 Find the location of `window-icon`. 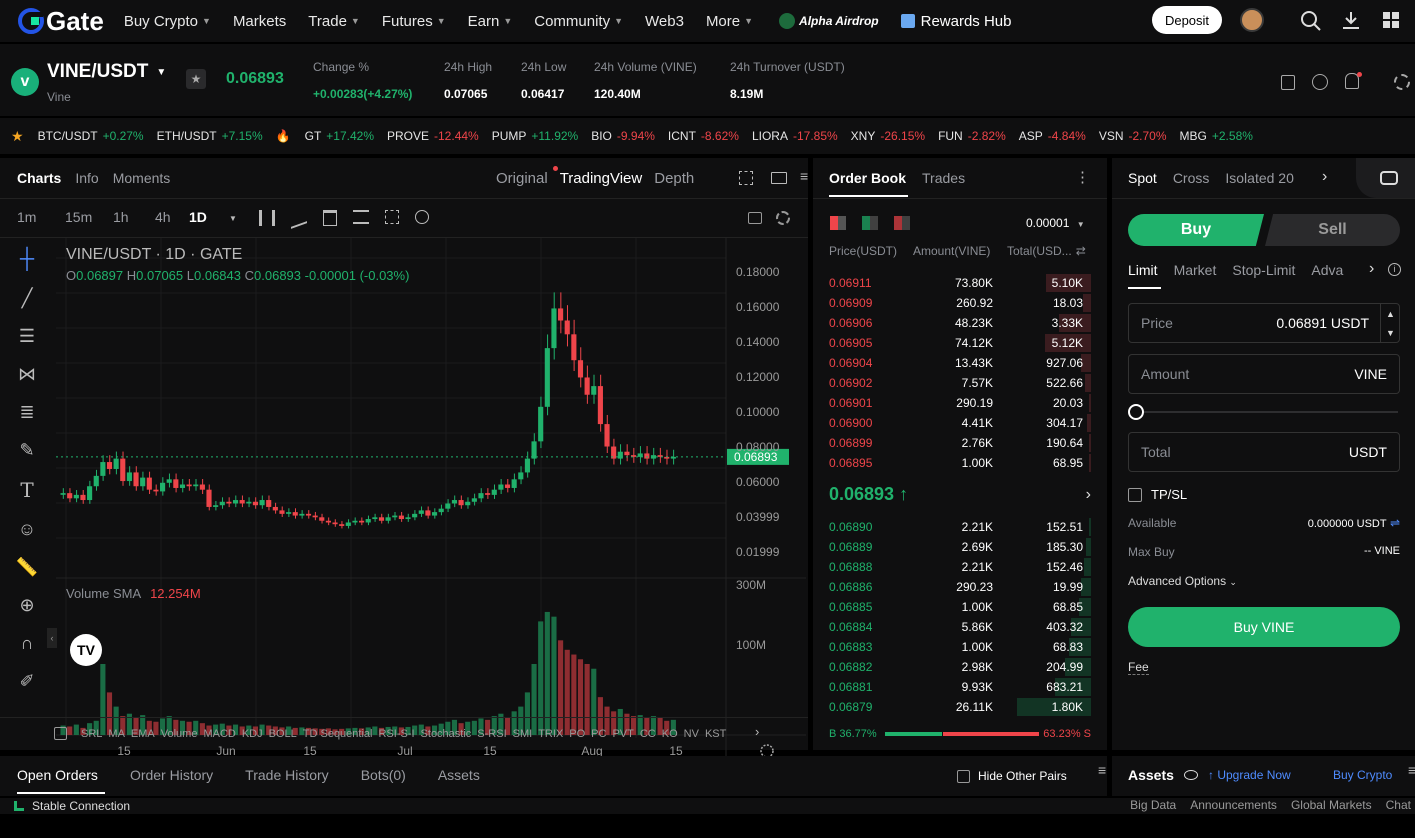

window-icon is located at coordinates (779, 178).